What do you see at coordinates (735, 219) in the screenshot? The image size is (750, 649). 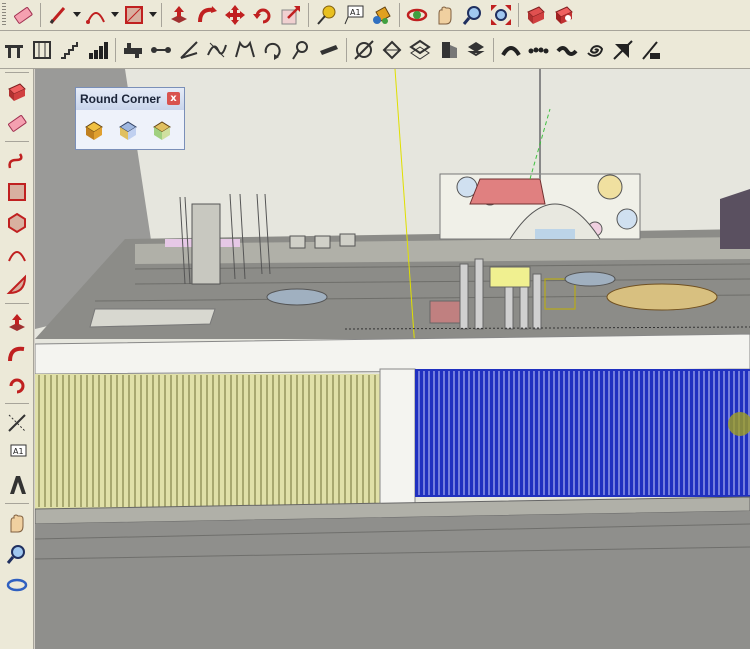 I see `right-building` at bounding box center [735, 219].